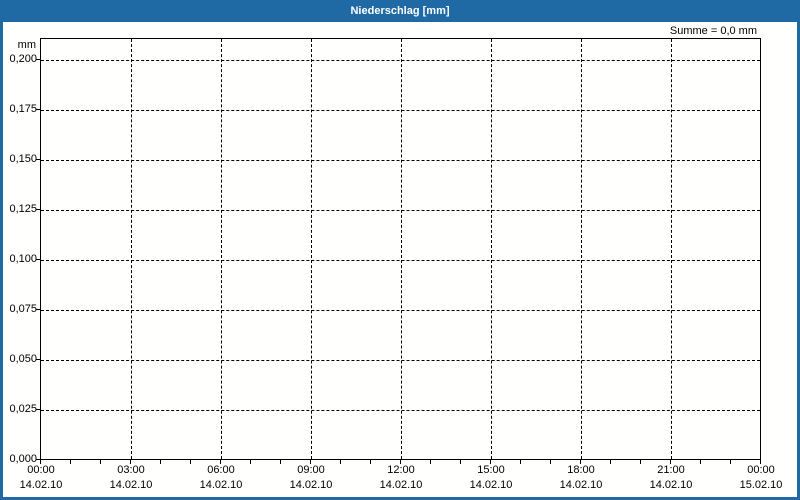 The height and width of the screenshot is (500, 800). What do you see at coordinates (713, 31) in the screenshot?
I see `sum-annotation: Summe = 0,0 mm` at bounding box center [713, 31].